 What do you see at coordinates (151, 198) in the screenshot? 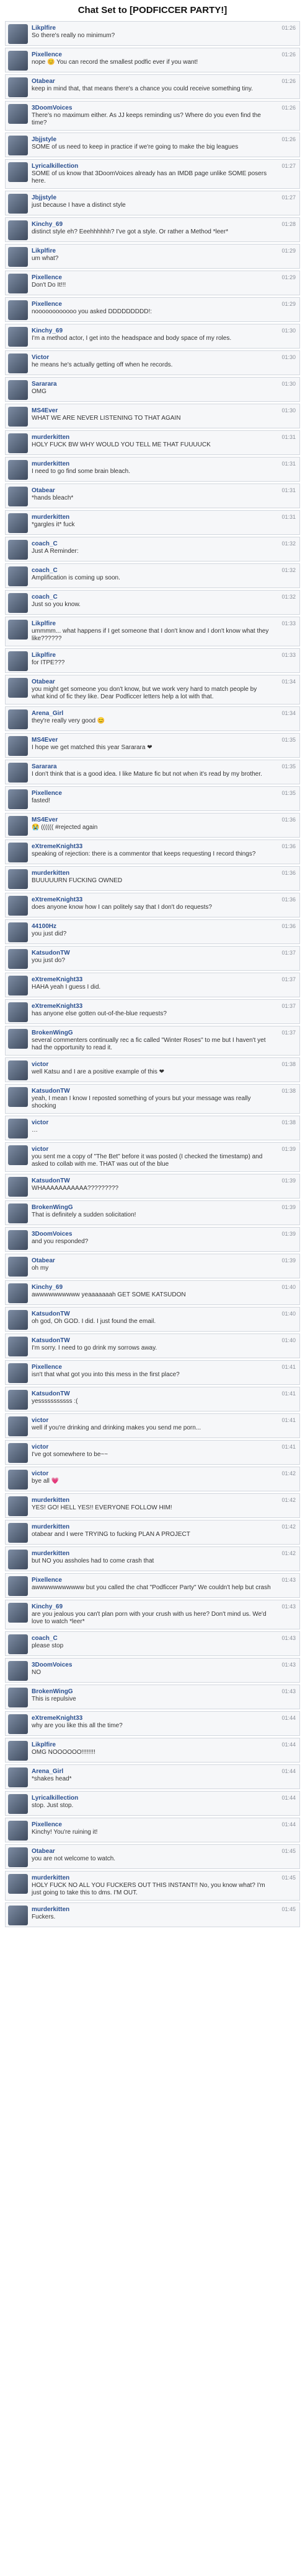
I see `message-username: Jbjjstyle` at bounding box center [151, 198].